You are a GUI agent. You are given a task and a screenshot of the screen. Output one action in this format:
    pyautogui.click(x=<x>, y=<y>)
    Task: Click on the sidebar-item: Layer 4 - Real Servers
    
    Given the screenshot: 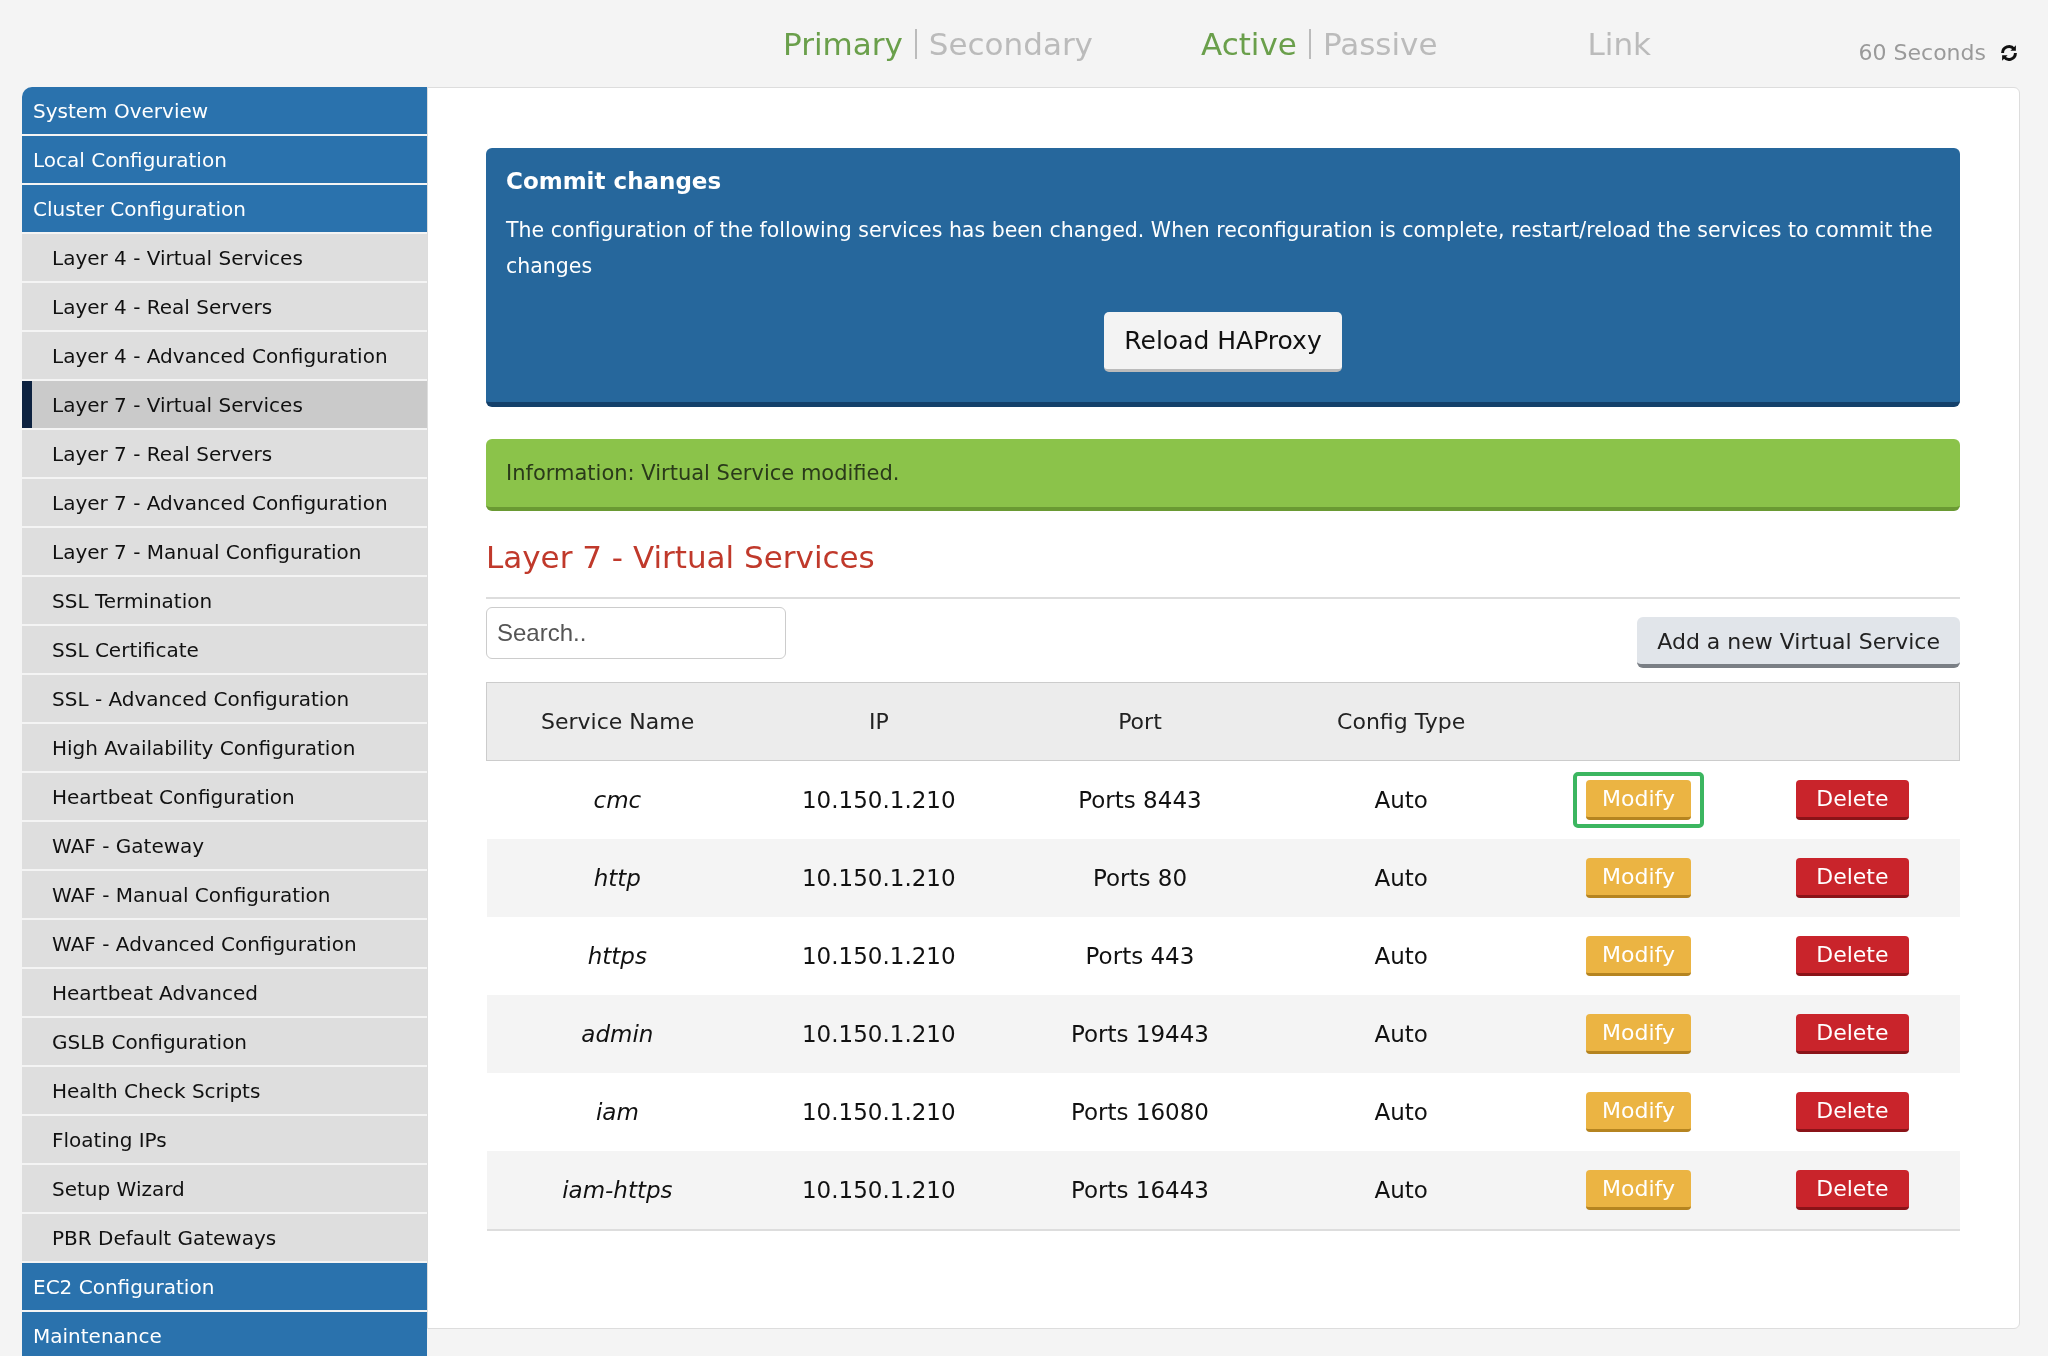 What is the action you would take?
    pyautogui.click(x=224, y=306)
    